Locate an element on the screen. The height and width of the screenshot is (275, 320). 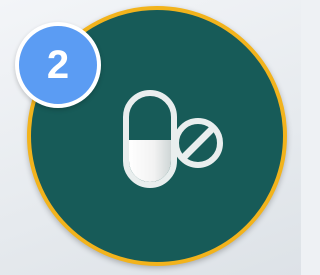
step-number: 2 is located at coordinates (58, 65).